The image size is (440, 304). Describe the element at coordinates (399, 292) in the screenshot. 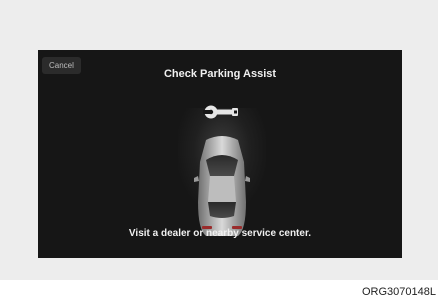

I see `figure-code: ORG3070148L` at that location.